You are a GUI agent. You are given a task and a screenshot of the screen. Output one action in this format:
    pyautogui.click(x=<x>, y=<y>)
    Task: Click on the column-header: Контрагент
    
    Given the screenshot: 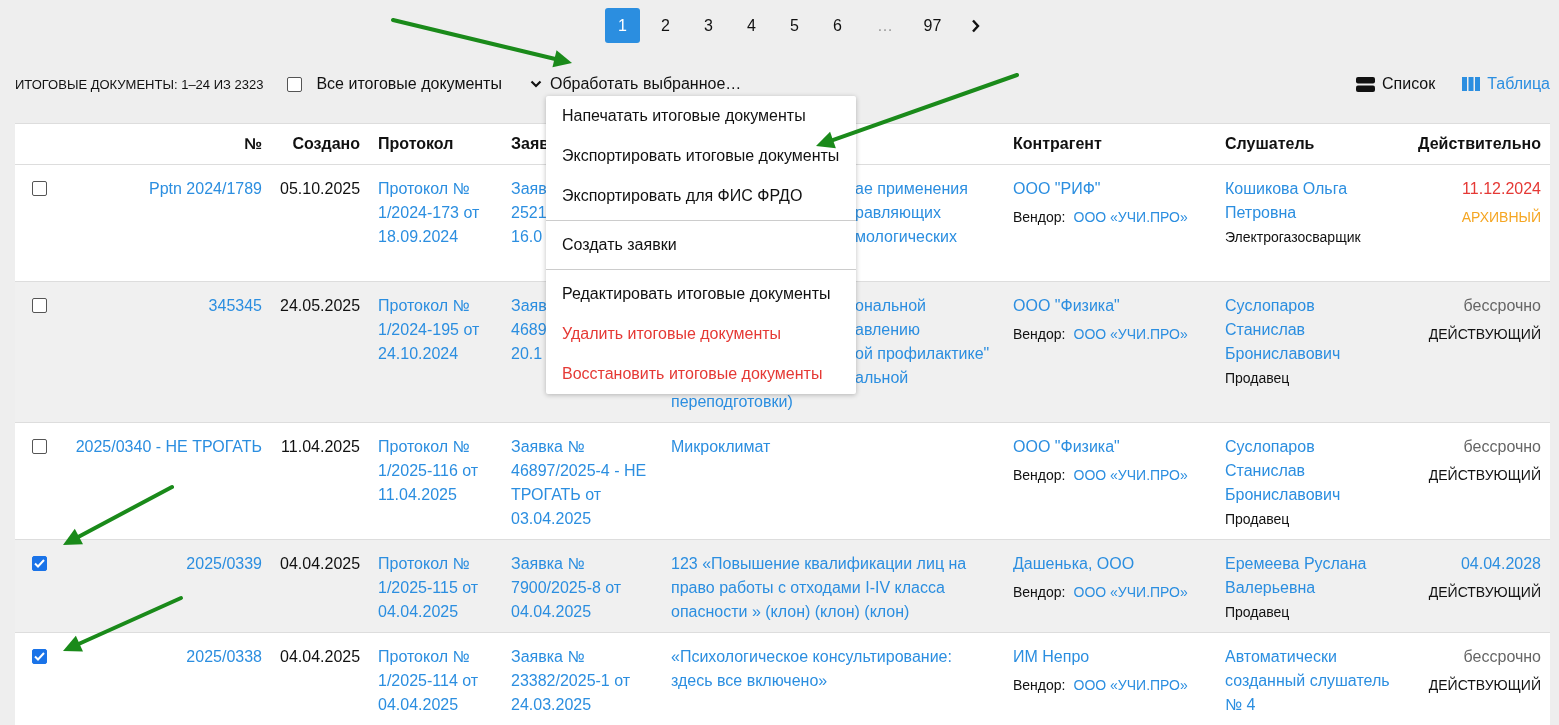 What is the action you would take?
    pyautogui.click(x=1058, y=144)
    